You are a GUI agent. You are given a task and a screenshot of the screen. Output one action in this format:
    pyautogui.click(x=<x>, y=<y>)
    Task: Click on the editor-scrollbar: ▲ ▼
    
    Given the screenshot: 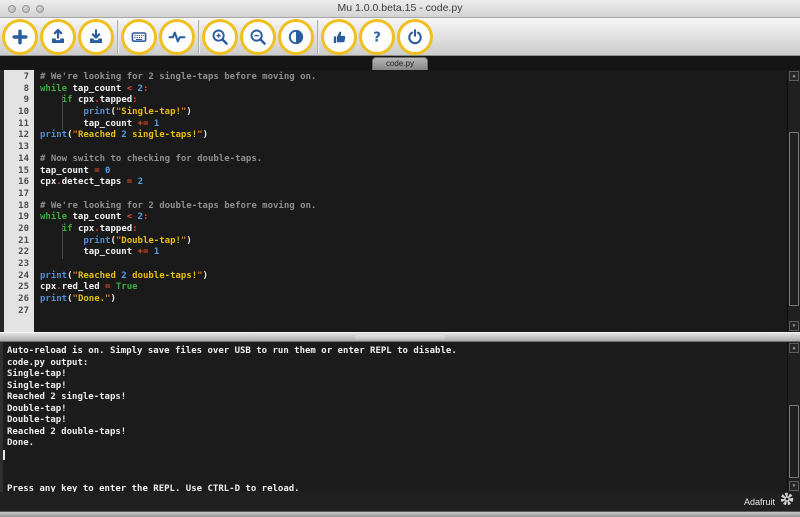 What is the action you would take?
    pyautogui.click(x=793, y=201)
    